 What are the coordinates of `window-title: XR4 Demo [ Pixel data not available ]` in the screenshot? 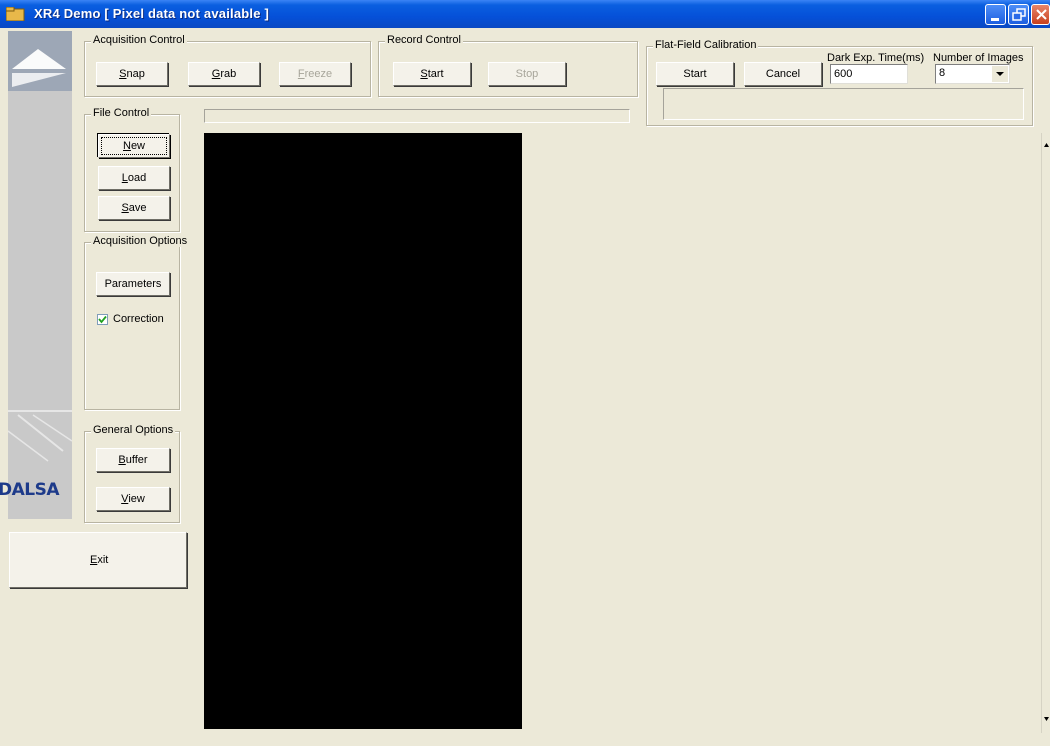 It's located at (151, 13).